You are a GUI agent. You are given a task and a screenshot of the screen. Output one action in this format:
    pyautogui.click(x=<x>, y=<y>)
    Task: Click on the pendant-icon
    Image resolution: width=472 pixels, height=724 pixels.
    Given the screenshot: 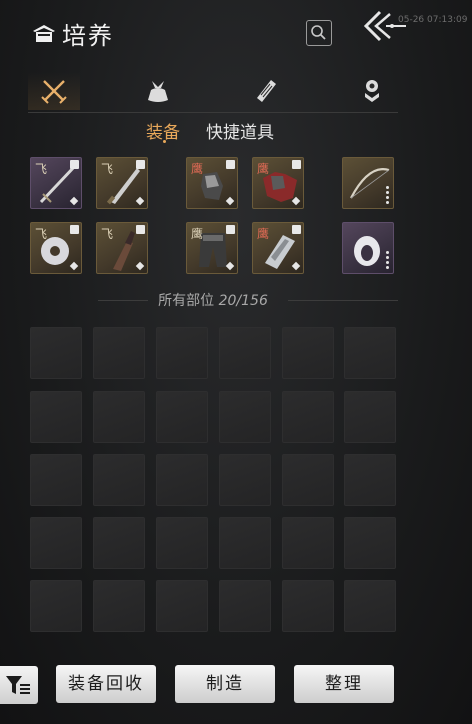 What is the action you would take?
    pyautogui.click(x=372, y=91)
    